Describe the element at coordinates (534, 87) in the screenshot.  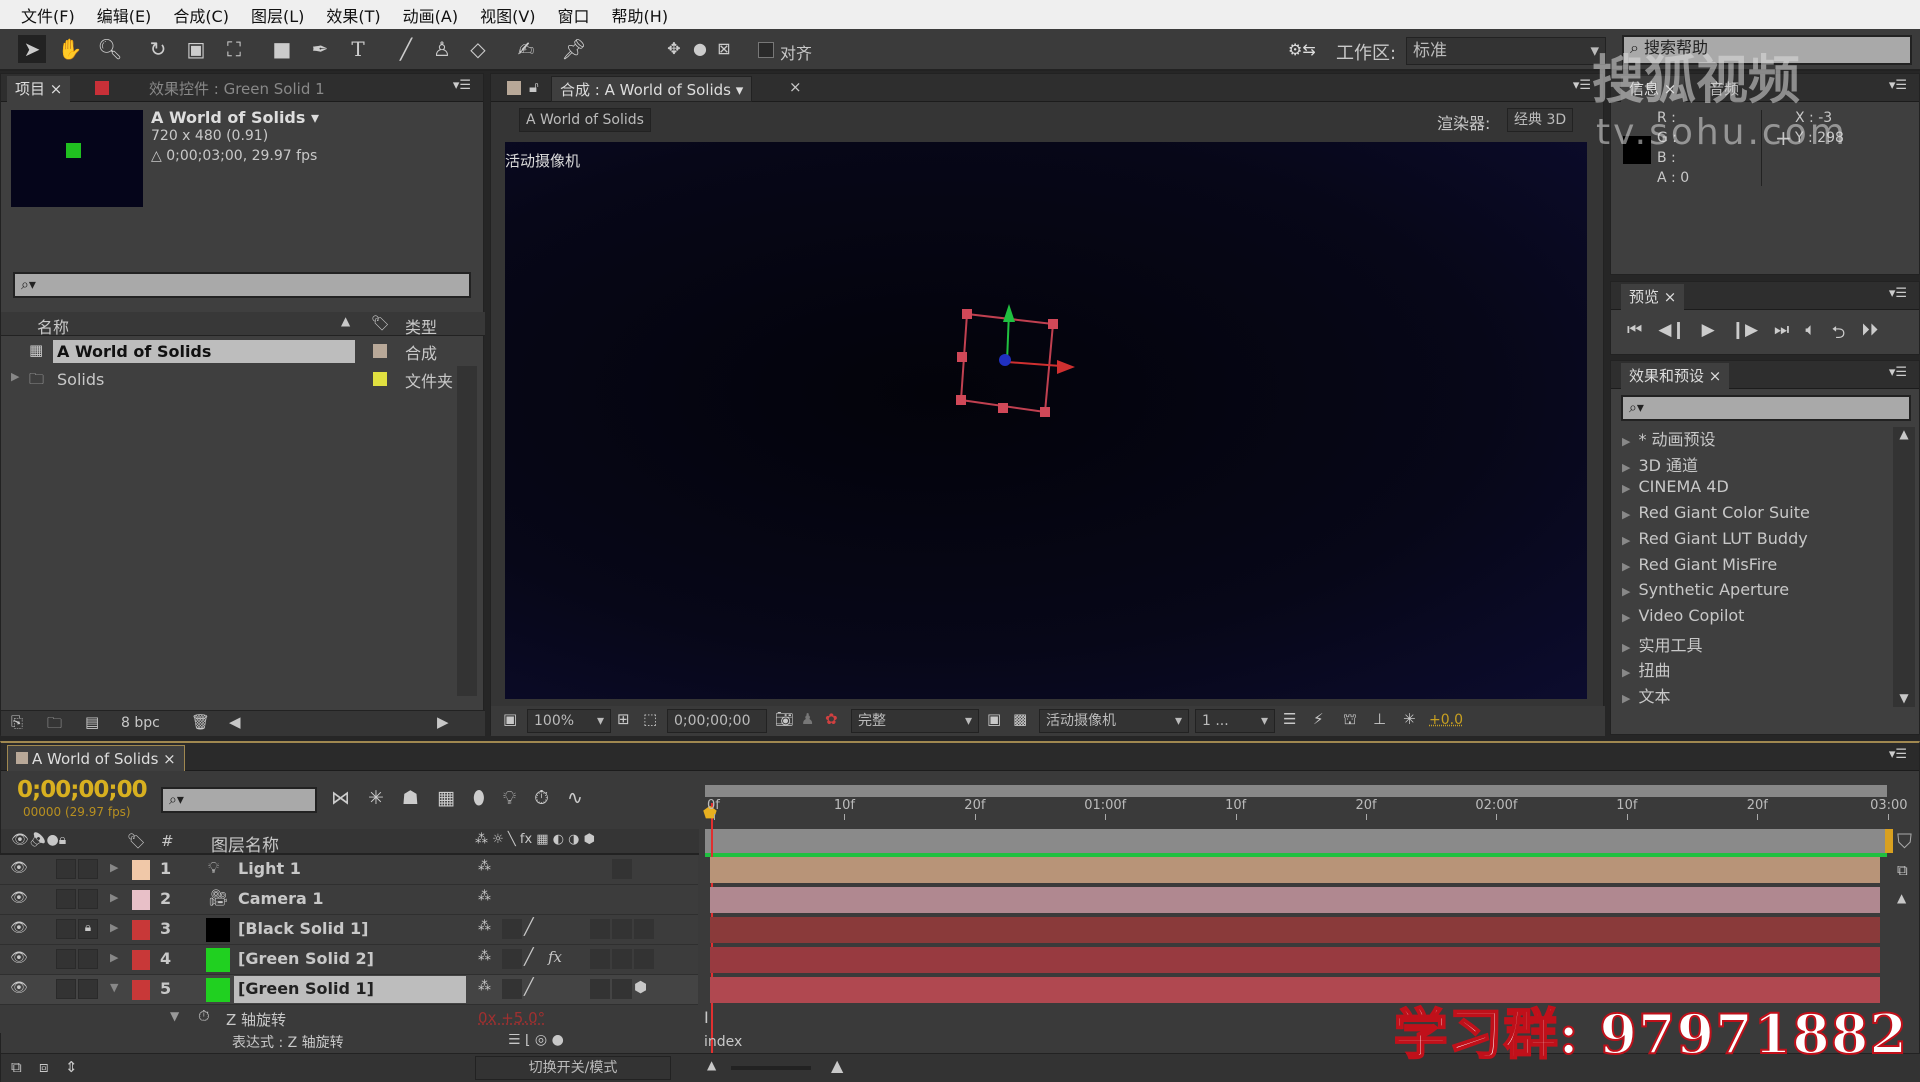
I see `lock-icon: 🔓︎` at that location.